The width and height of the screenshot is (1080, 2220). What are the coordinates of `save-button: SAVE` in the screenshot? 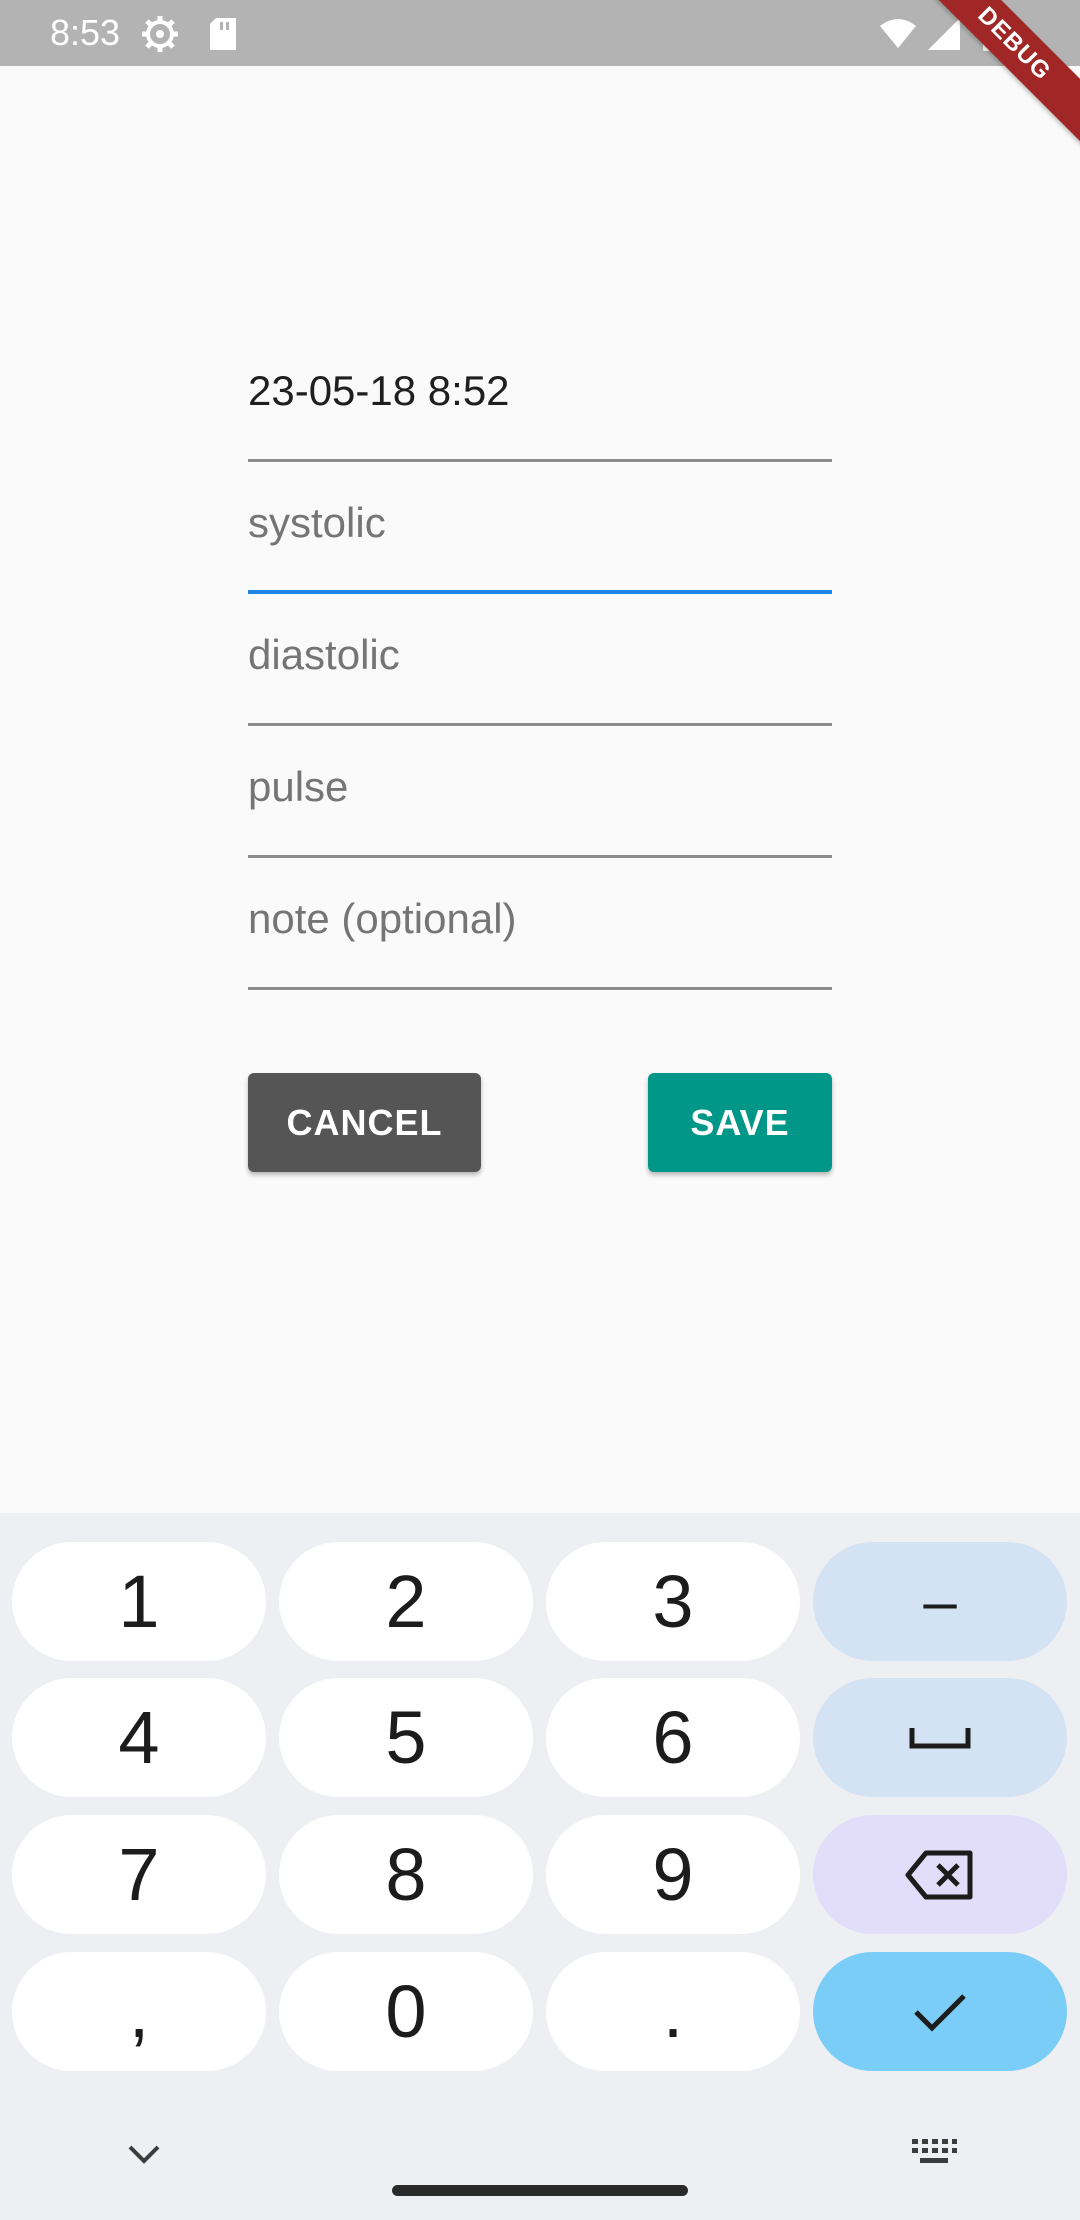 It's located at (740, 1122).